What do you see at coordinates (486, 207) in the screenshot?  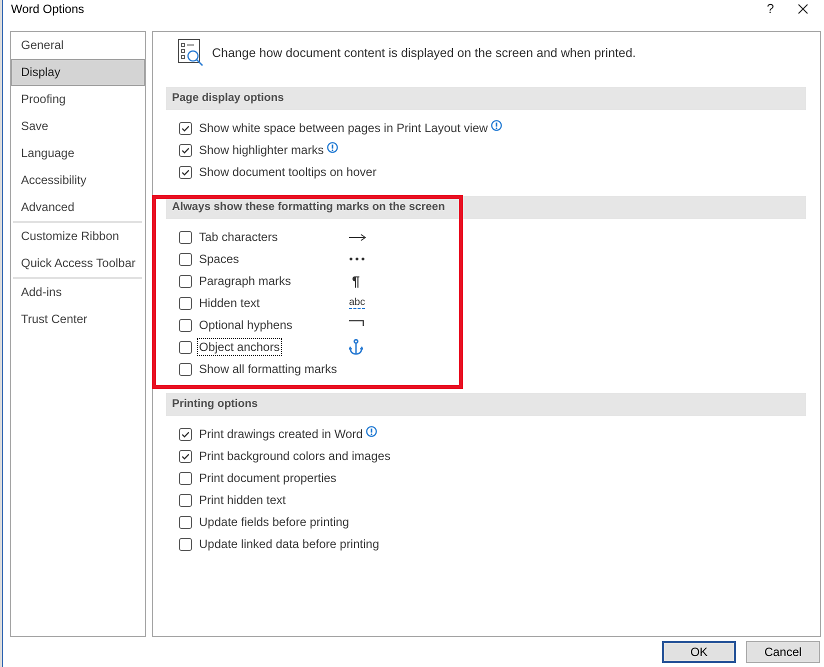 I see `section-header: Always show these formatting marks on the screen` at bounding box center [486, 207].